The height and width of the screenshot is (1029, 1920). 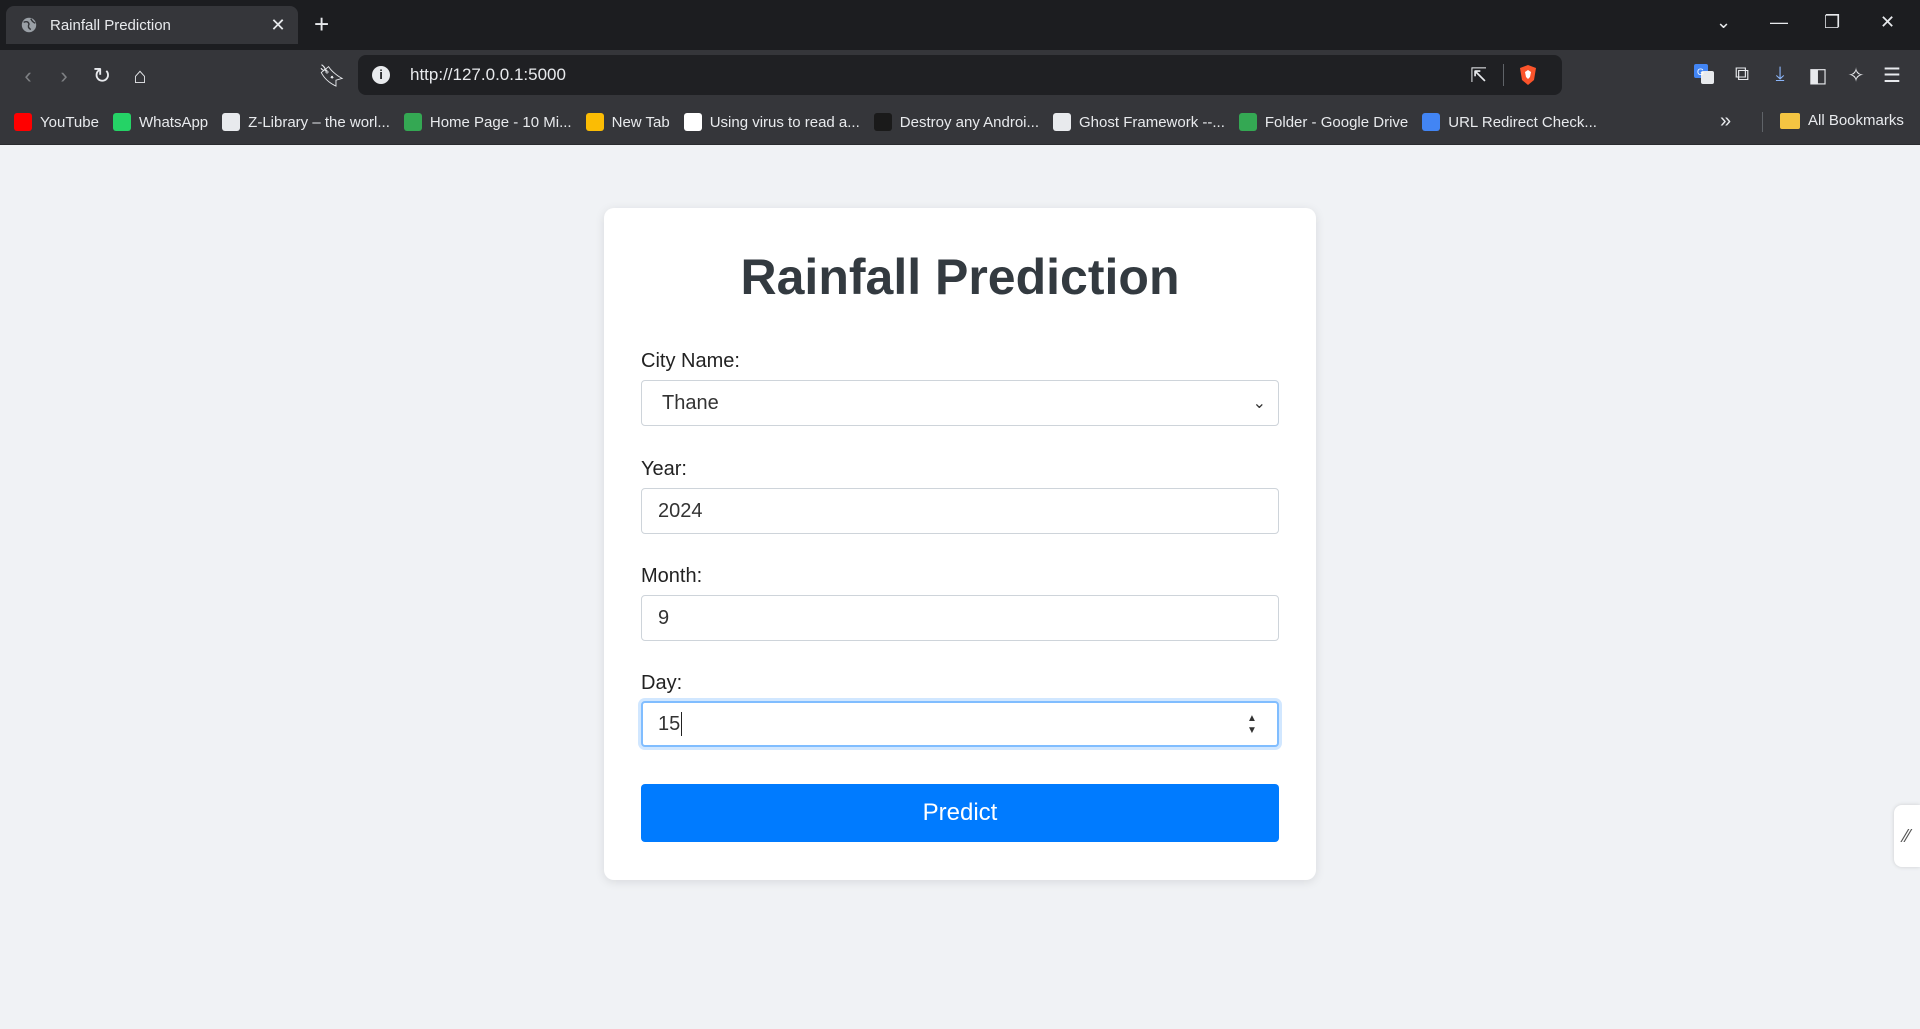 What do you see at coordinates (960, 724) in the screenshot?
I see `day-input: 15 ▲ ▼` at bounding box center [960, 724].